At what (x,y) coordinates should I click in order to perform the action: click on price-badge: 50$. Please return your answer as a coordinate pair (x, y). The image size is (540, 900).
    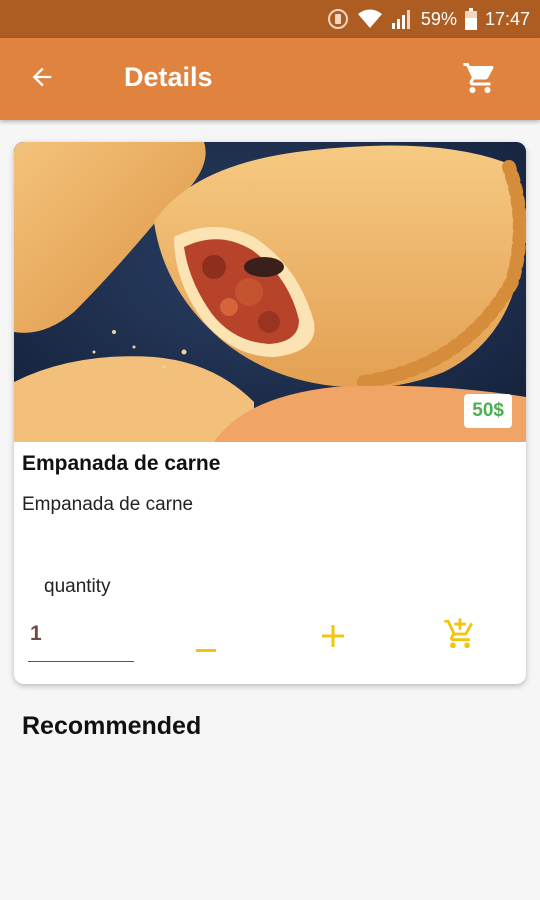
    Looking at the image, I should click on (488, 411).